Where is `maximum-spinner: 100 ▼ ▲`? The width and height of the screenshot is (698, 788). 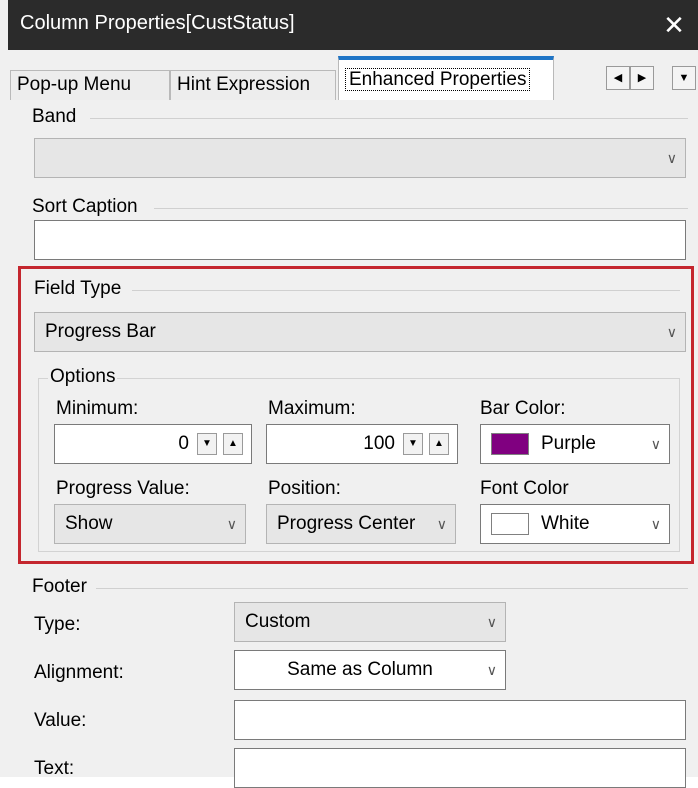
maximum-spinner: 100 ▼ ▲ is located at coordinates (362, 444).